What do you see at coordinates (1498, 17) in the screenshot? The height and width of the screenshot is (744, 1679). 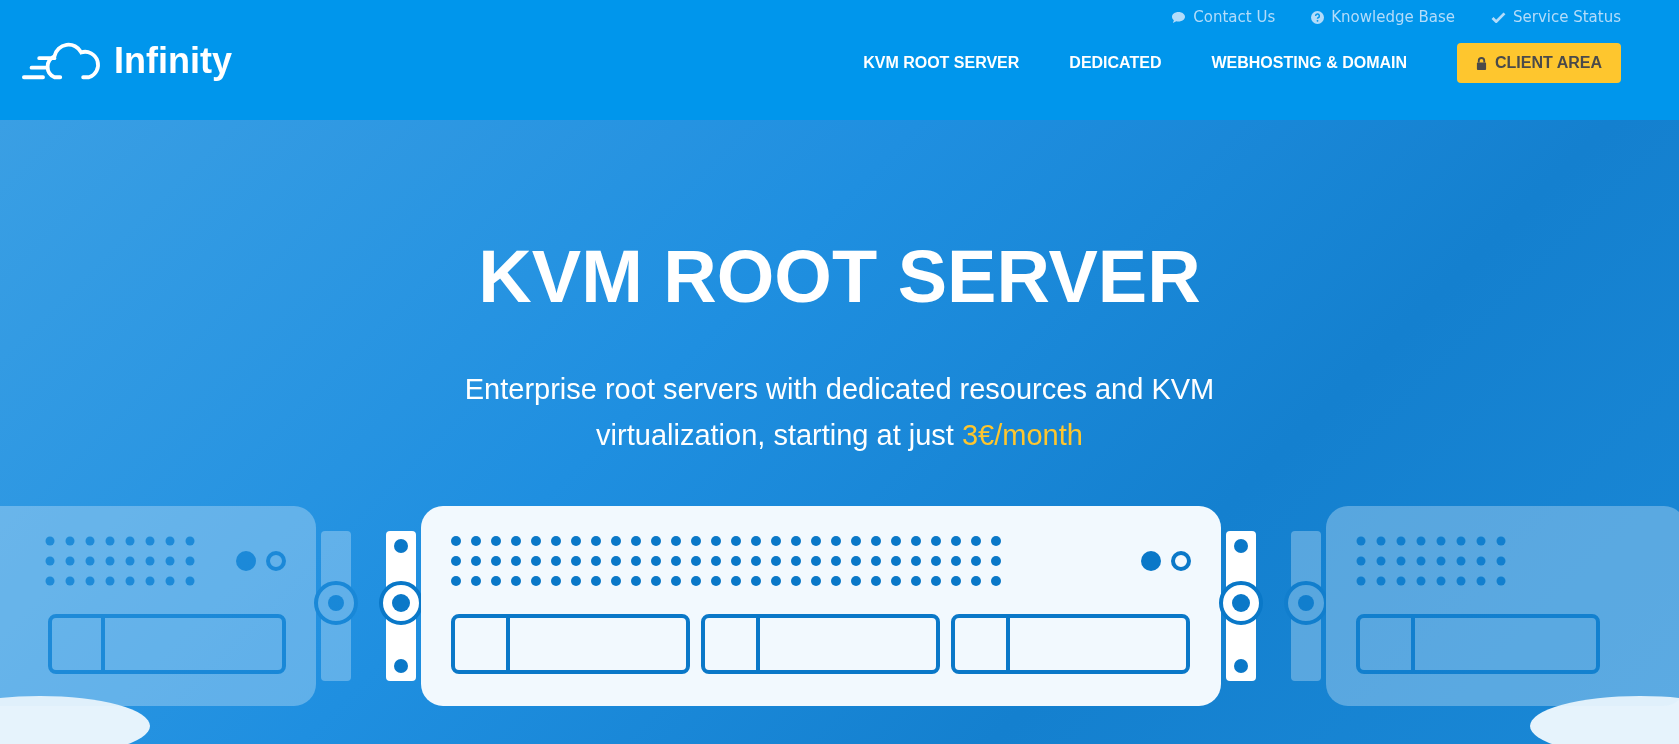 I see `check-icon` at bounding box center [1498, 17].